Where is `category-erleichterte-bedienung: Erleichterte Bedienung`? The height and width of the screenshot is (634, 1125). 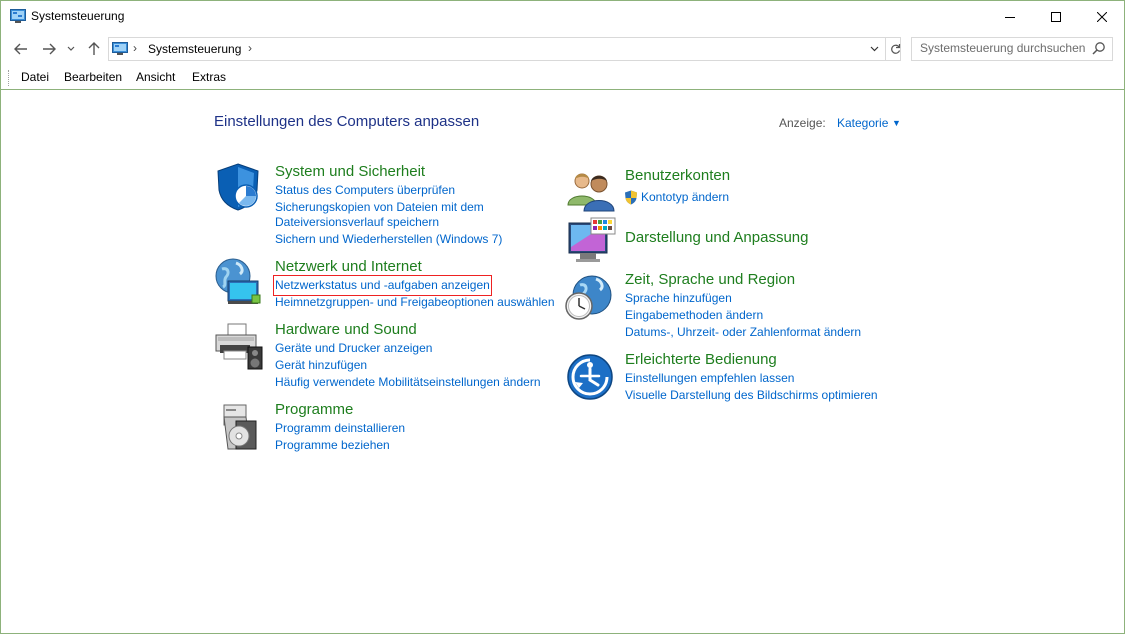
category-erleichterte-bedienung: Erleichterte Bedienung is located at coordinates (701, 359).